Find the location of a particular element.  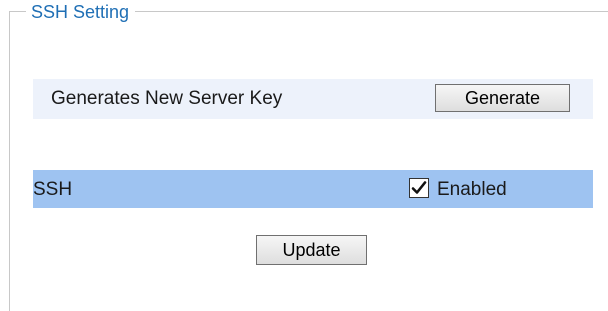

server-key-row: Generates New Server Key Generate is located at coordinates (313, 99).